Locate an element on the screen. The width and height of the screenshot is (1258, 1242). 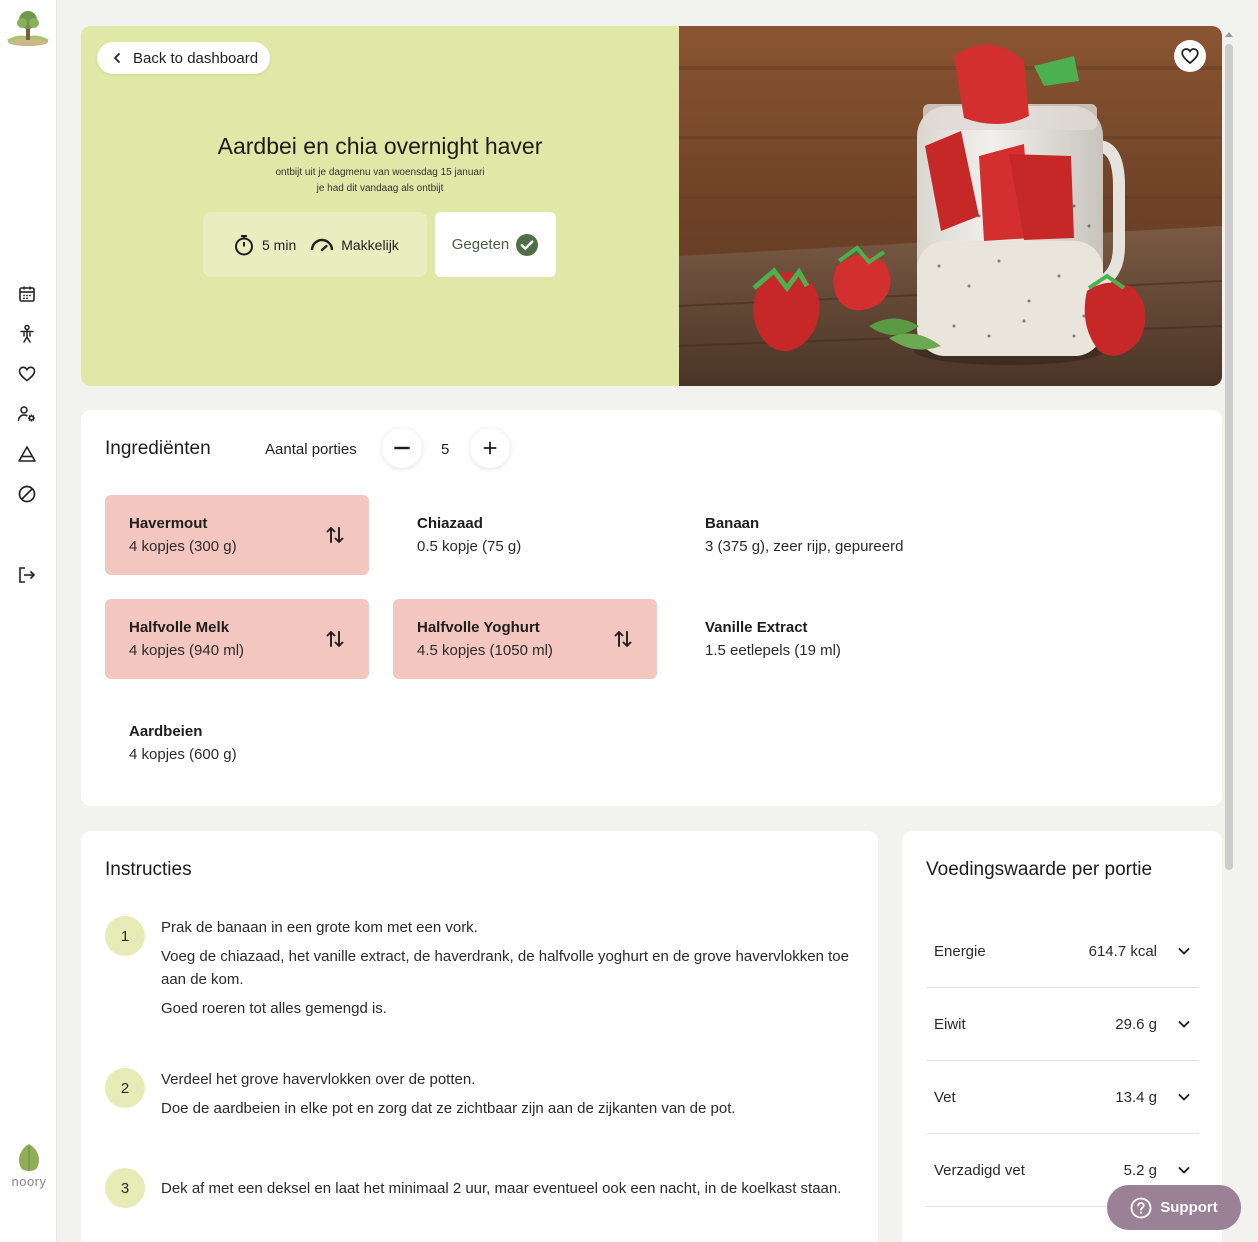
check-circle-icon is located at coordinates (527, 244).